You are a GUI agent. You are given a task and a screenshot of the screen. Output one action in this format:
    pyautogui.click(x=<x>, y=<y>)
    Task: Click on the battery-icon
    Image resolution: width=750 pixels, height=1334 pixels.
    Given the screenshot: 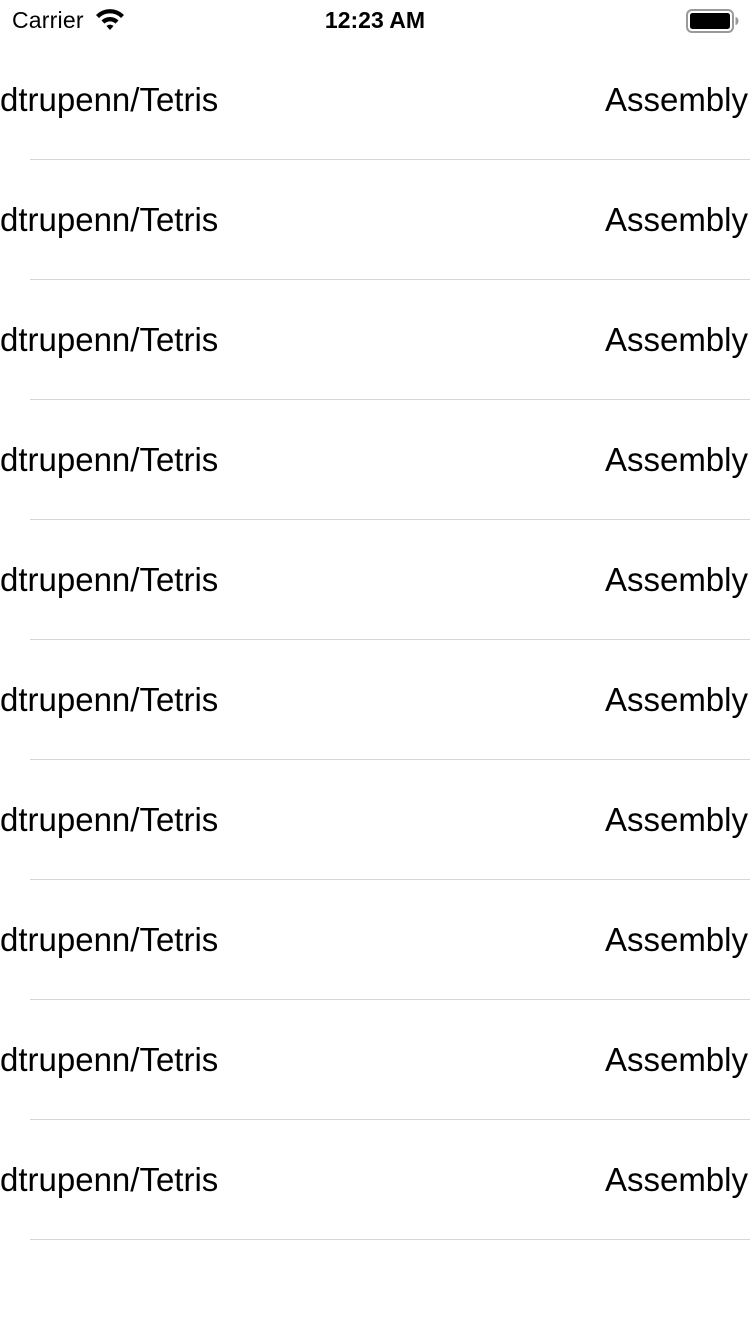 What is the action you would take?
    pyautogui.click(x=713, y=21)
    